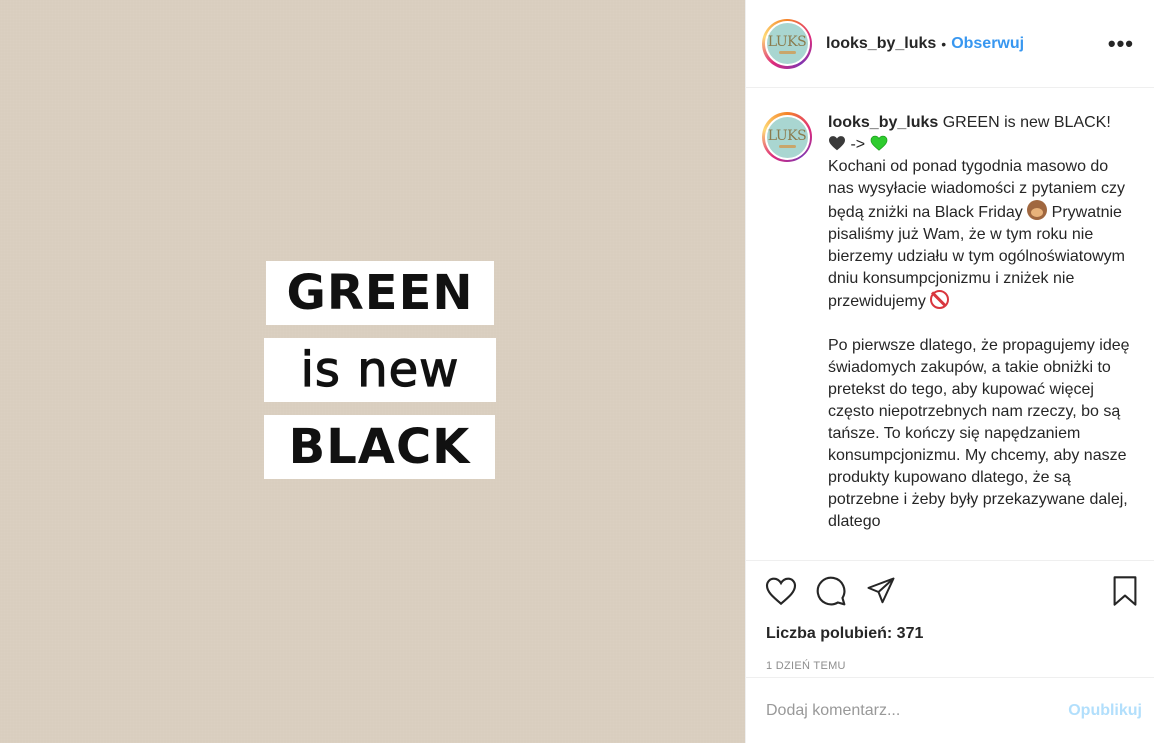 This screenshot has height=743, width=1154. Describe the element at coordinates (1121, 43) in the screenshot. I see `more-options-icon: •••` at that location.